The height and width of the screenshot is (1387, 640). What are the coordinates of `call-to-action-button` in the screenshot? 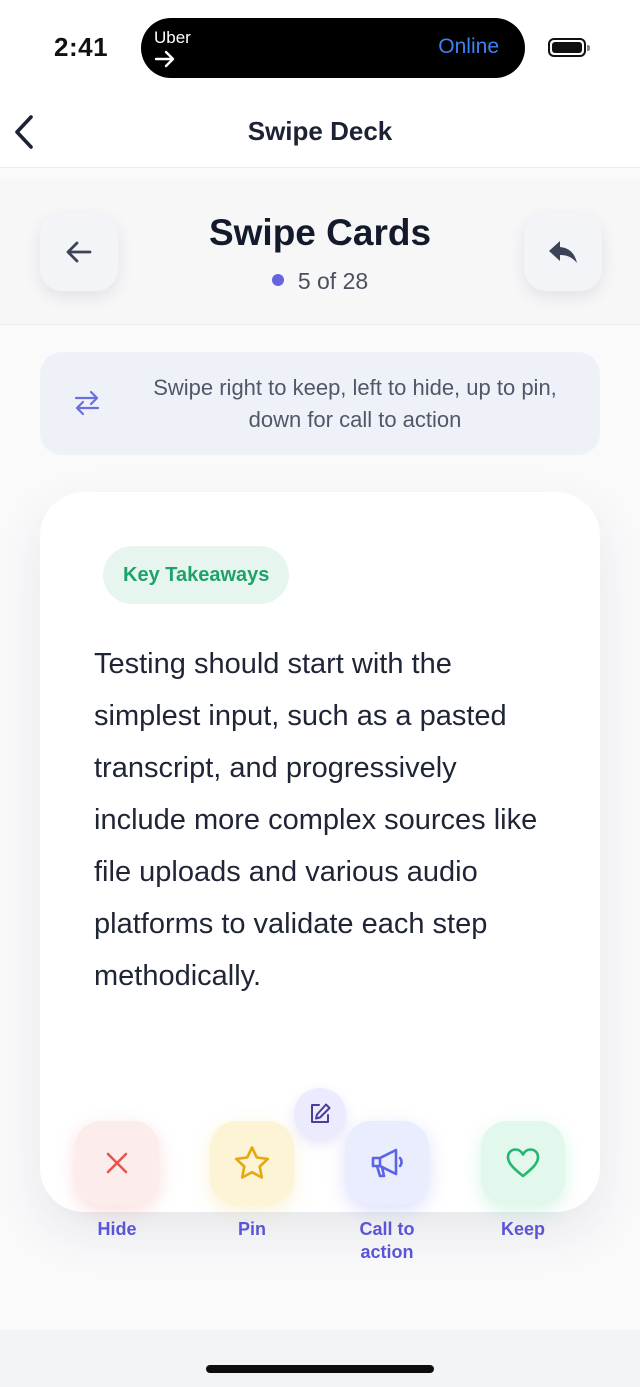 It's located at (387, 1163).